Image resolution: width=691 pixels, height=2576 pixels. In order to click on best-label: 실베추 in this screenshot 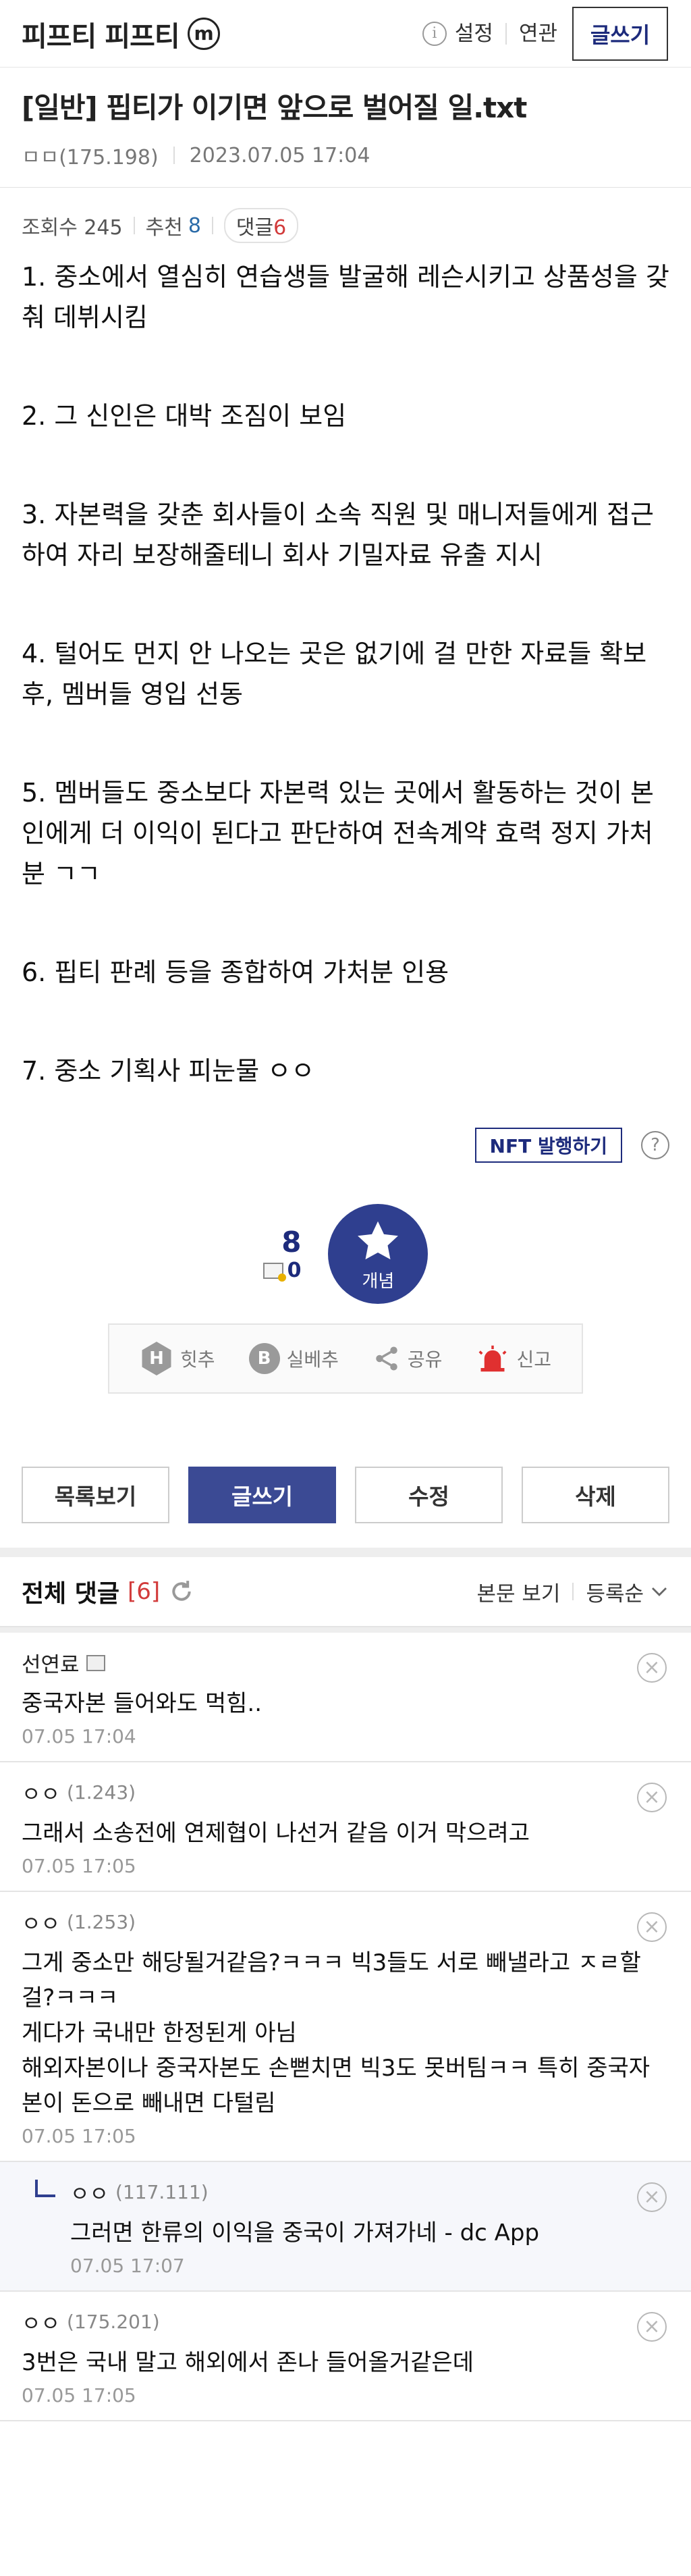, I will do `click(312, 1359)`.